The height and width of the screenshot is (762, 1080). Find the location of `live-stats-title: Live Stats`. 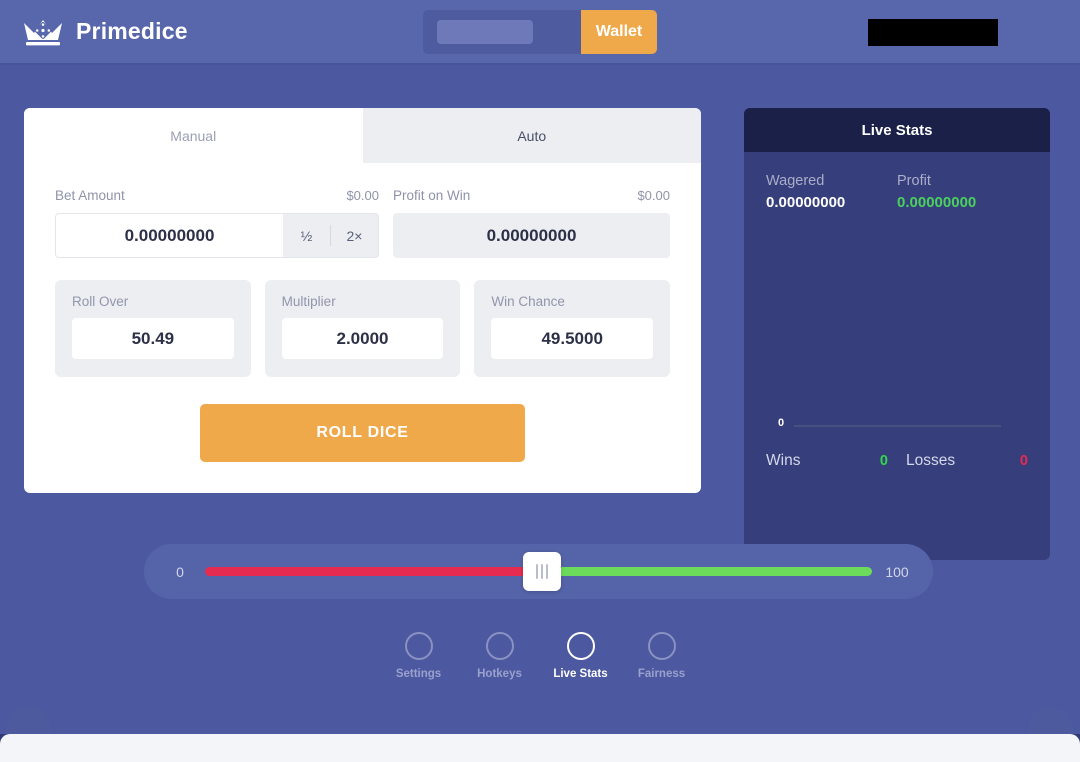

live-stats-title: Live Stats is located at coordinates (897, 130).